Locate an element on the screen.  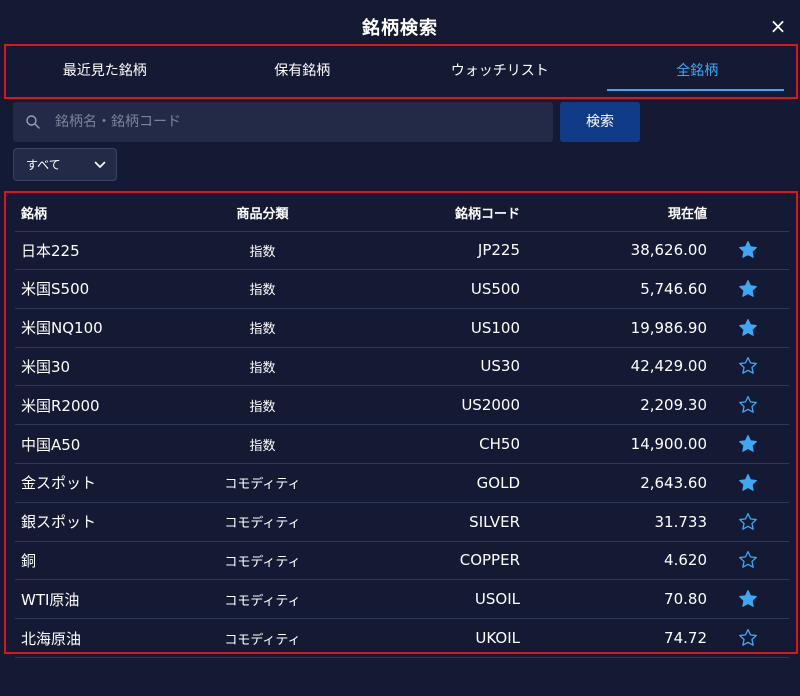
close-icon: × is located at coordinates (778, 26).